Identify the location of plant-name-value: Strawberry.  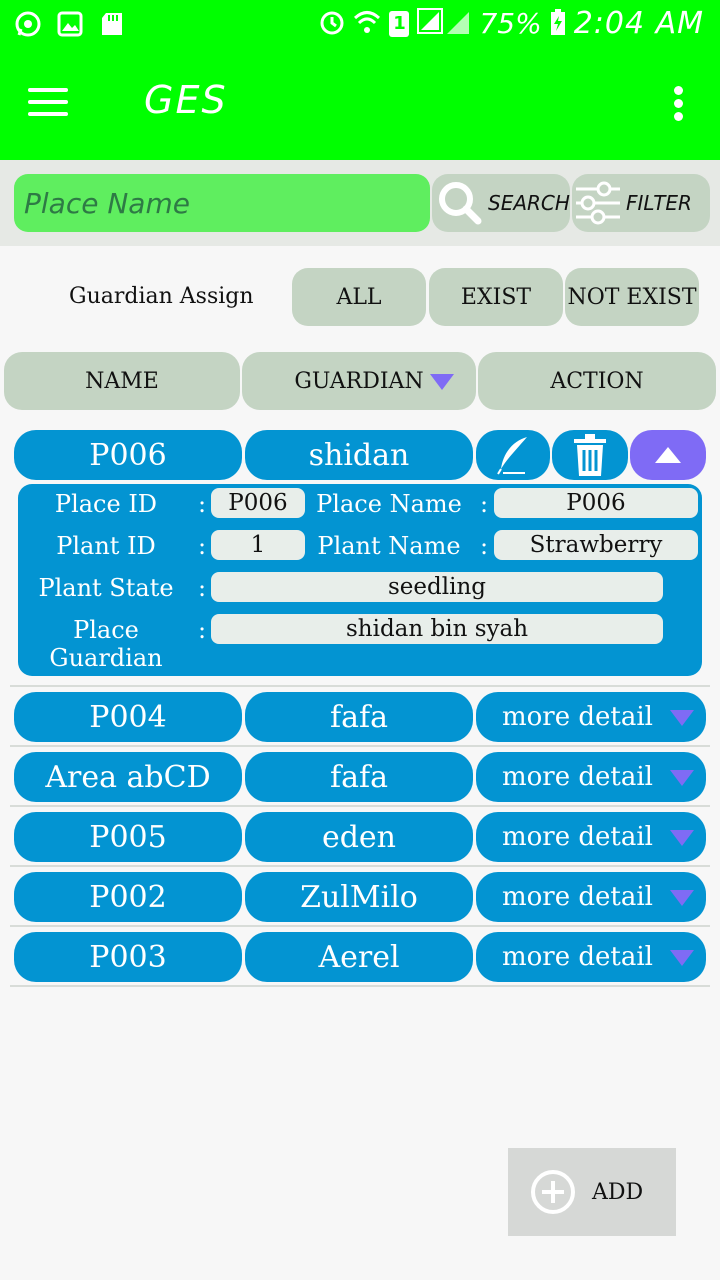
(596, 545).